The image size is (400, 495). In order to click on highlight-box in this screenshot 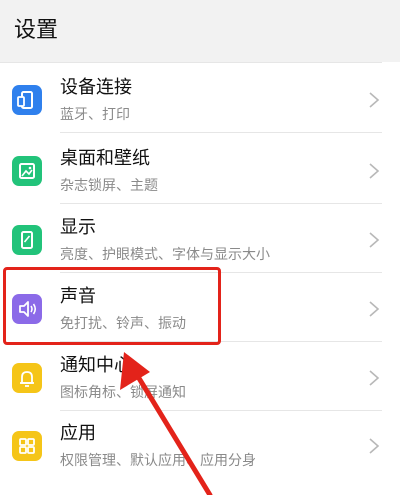, I will do `click(112, 306)`.